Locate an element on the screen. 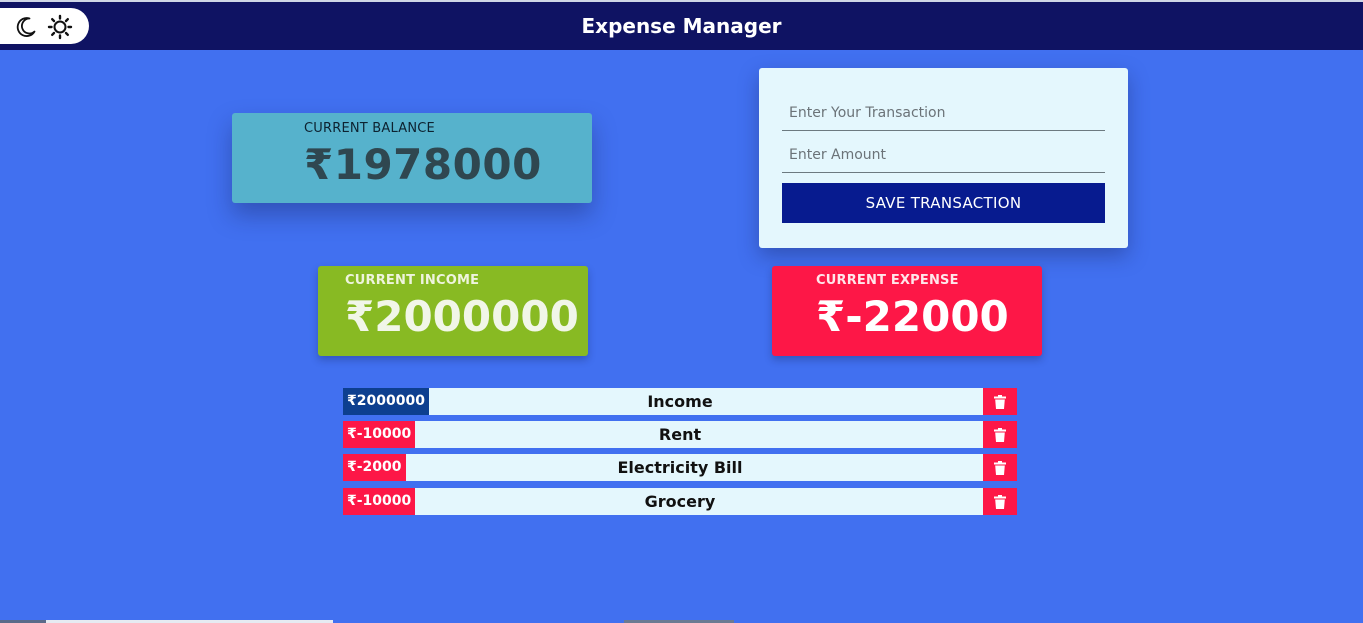  expense-card: CURRENT EXPENSE ₹-22000 is located at coordinates (907, 311).